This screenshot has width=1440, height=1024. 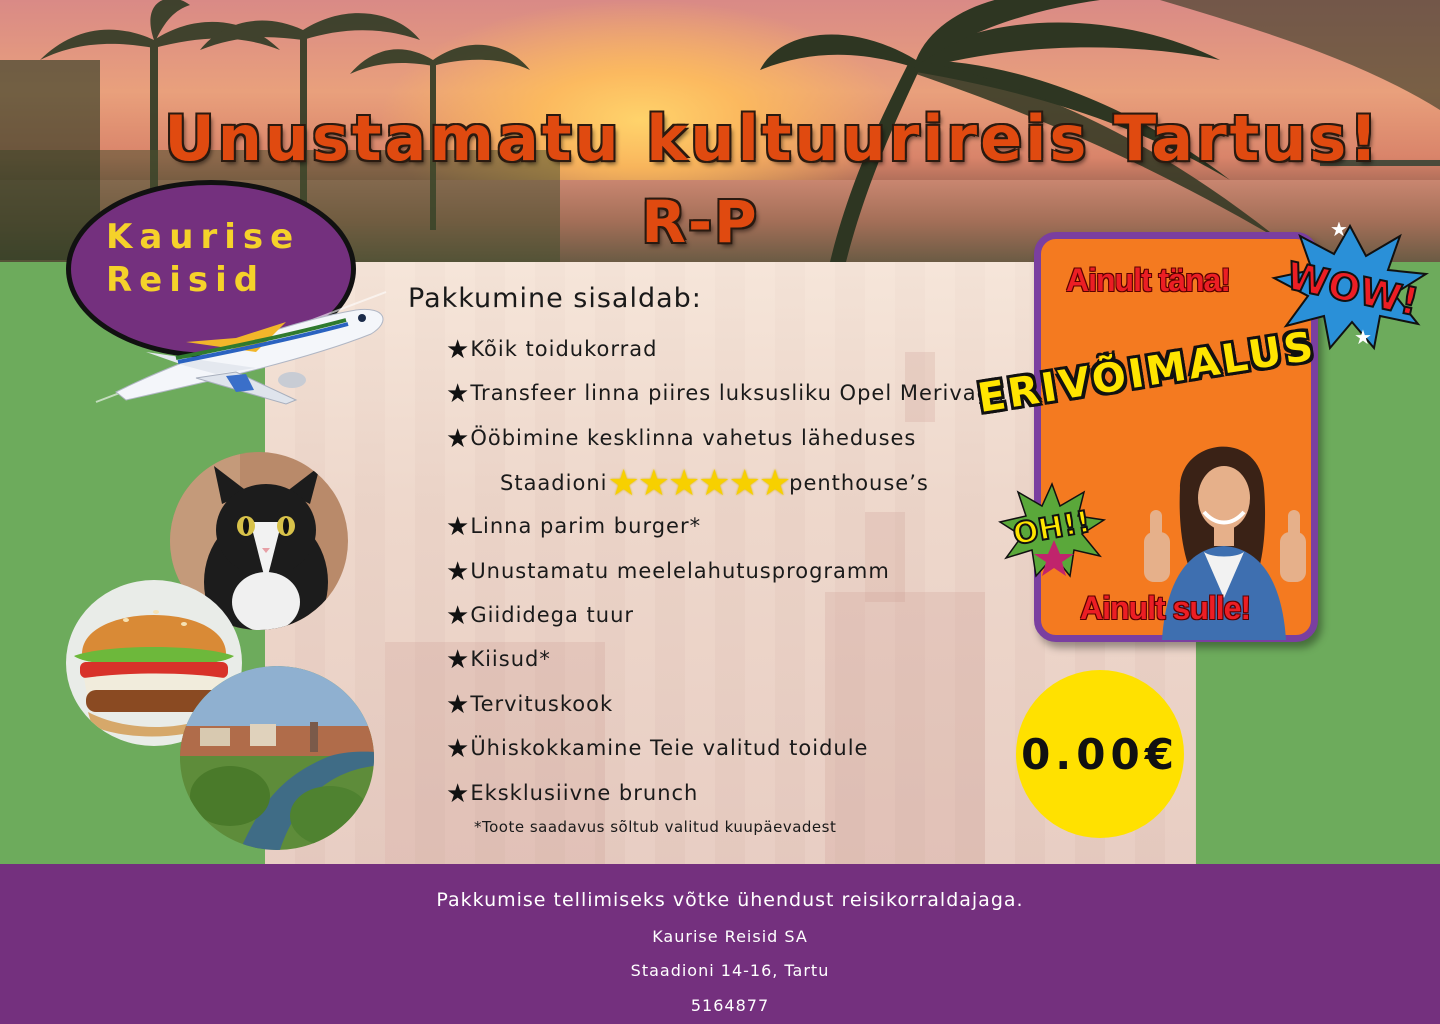 I want to click on list-item: ★Tervituskook, so click(x=529, y=705).